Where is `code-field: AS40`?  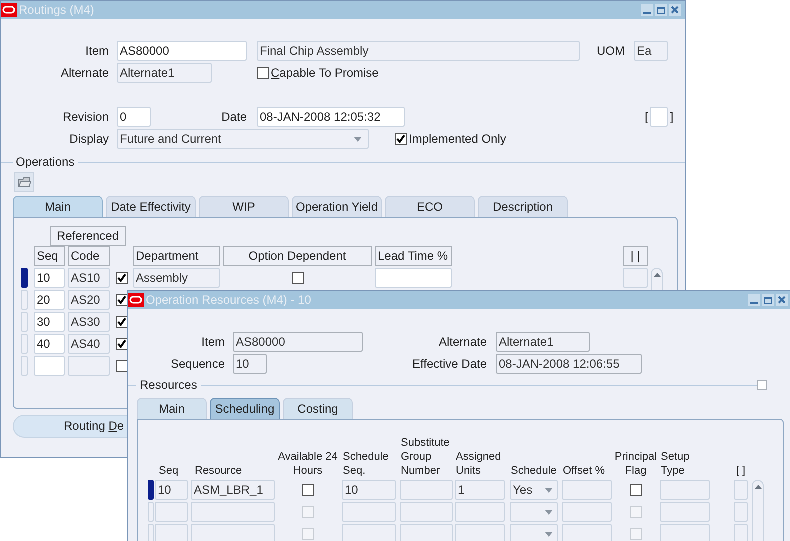 code-field: AS40 is located at coordinates (89, 344).